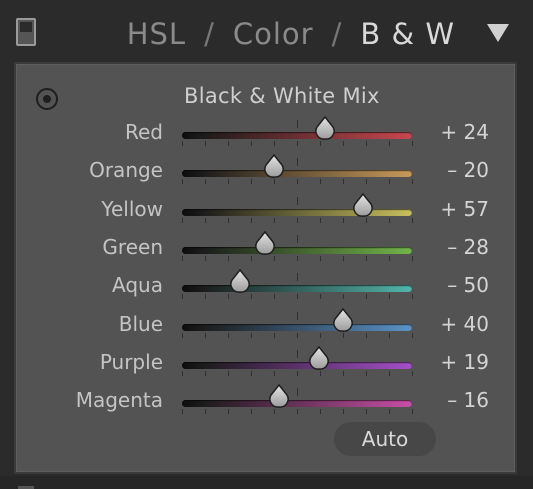 The width and height of the screenshot is (533, 489). What do you see at coordinates (144, 132) in the screenshot?
I see `slider-label: Red` at bounding box center [144, 132].